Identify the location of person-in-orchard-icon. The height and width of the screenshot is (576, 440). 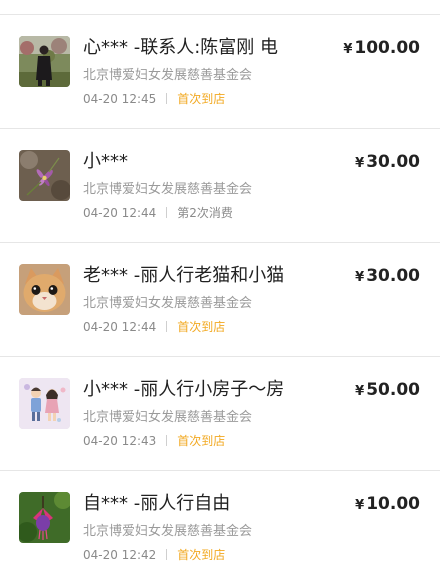
(44, 61).